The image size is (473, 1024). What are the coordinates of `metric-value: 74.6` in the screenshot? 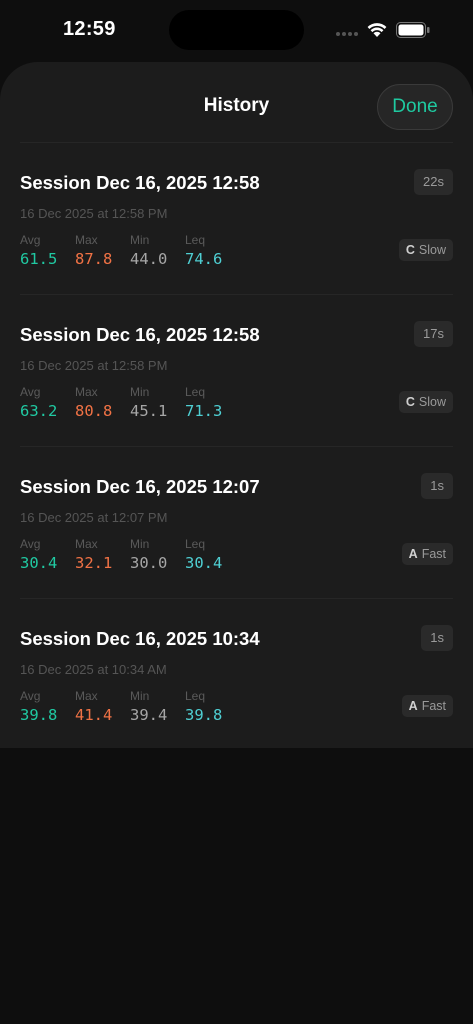 It's located at (204, 259).